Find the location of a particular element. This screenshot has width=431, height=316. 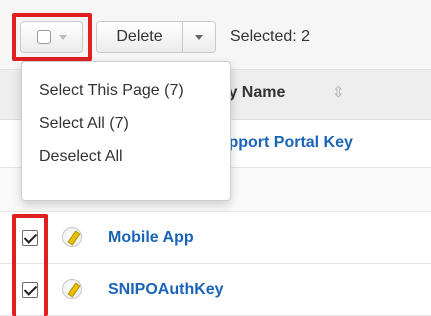

menu-item-select-all: Select All (7) is located at coordinates (126, 123).